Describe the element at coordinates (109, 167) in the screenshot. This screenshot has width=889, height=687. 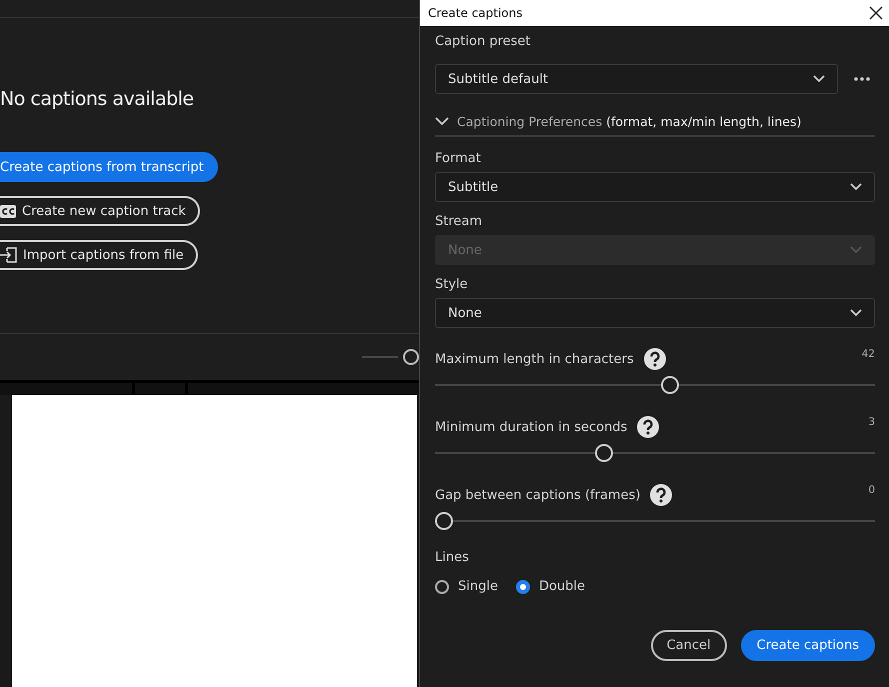
I see `action-button: Create captions from transcript` at that location.